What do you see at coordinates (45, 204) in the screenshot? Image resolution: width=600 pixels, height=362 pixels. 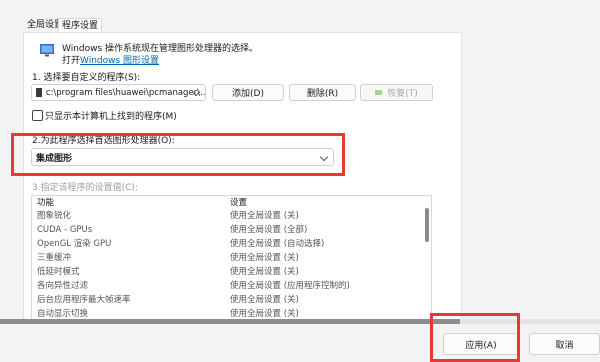 I see `column-header-feature: 功能` at bounding box center [45, 204].